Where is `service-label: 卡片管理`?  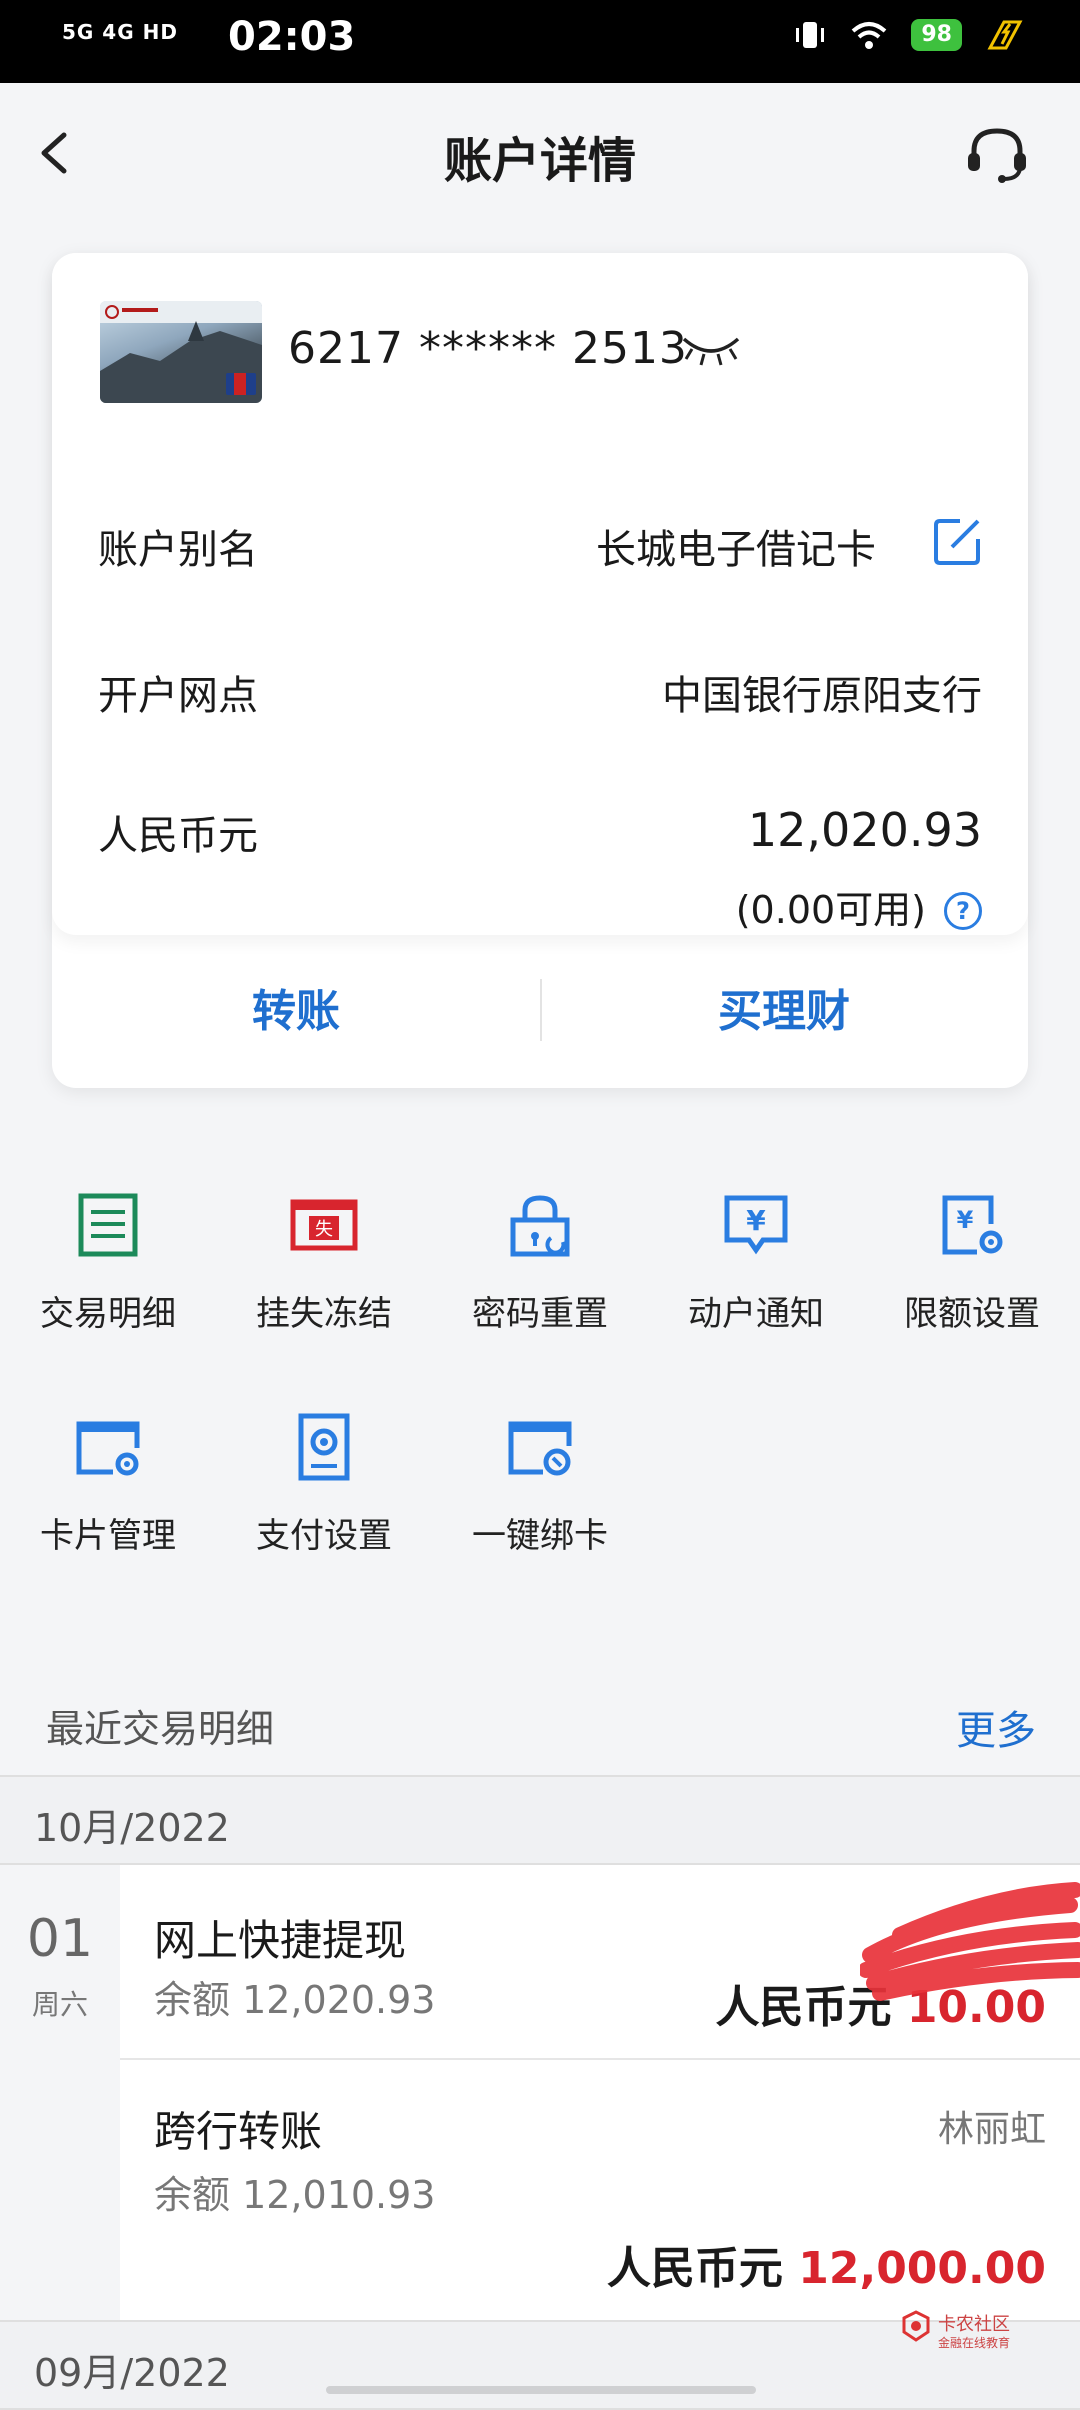
service-label: 卡片管理 is located at coordinates (108, 1536).